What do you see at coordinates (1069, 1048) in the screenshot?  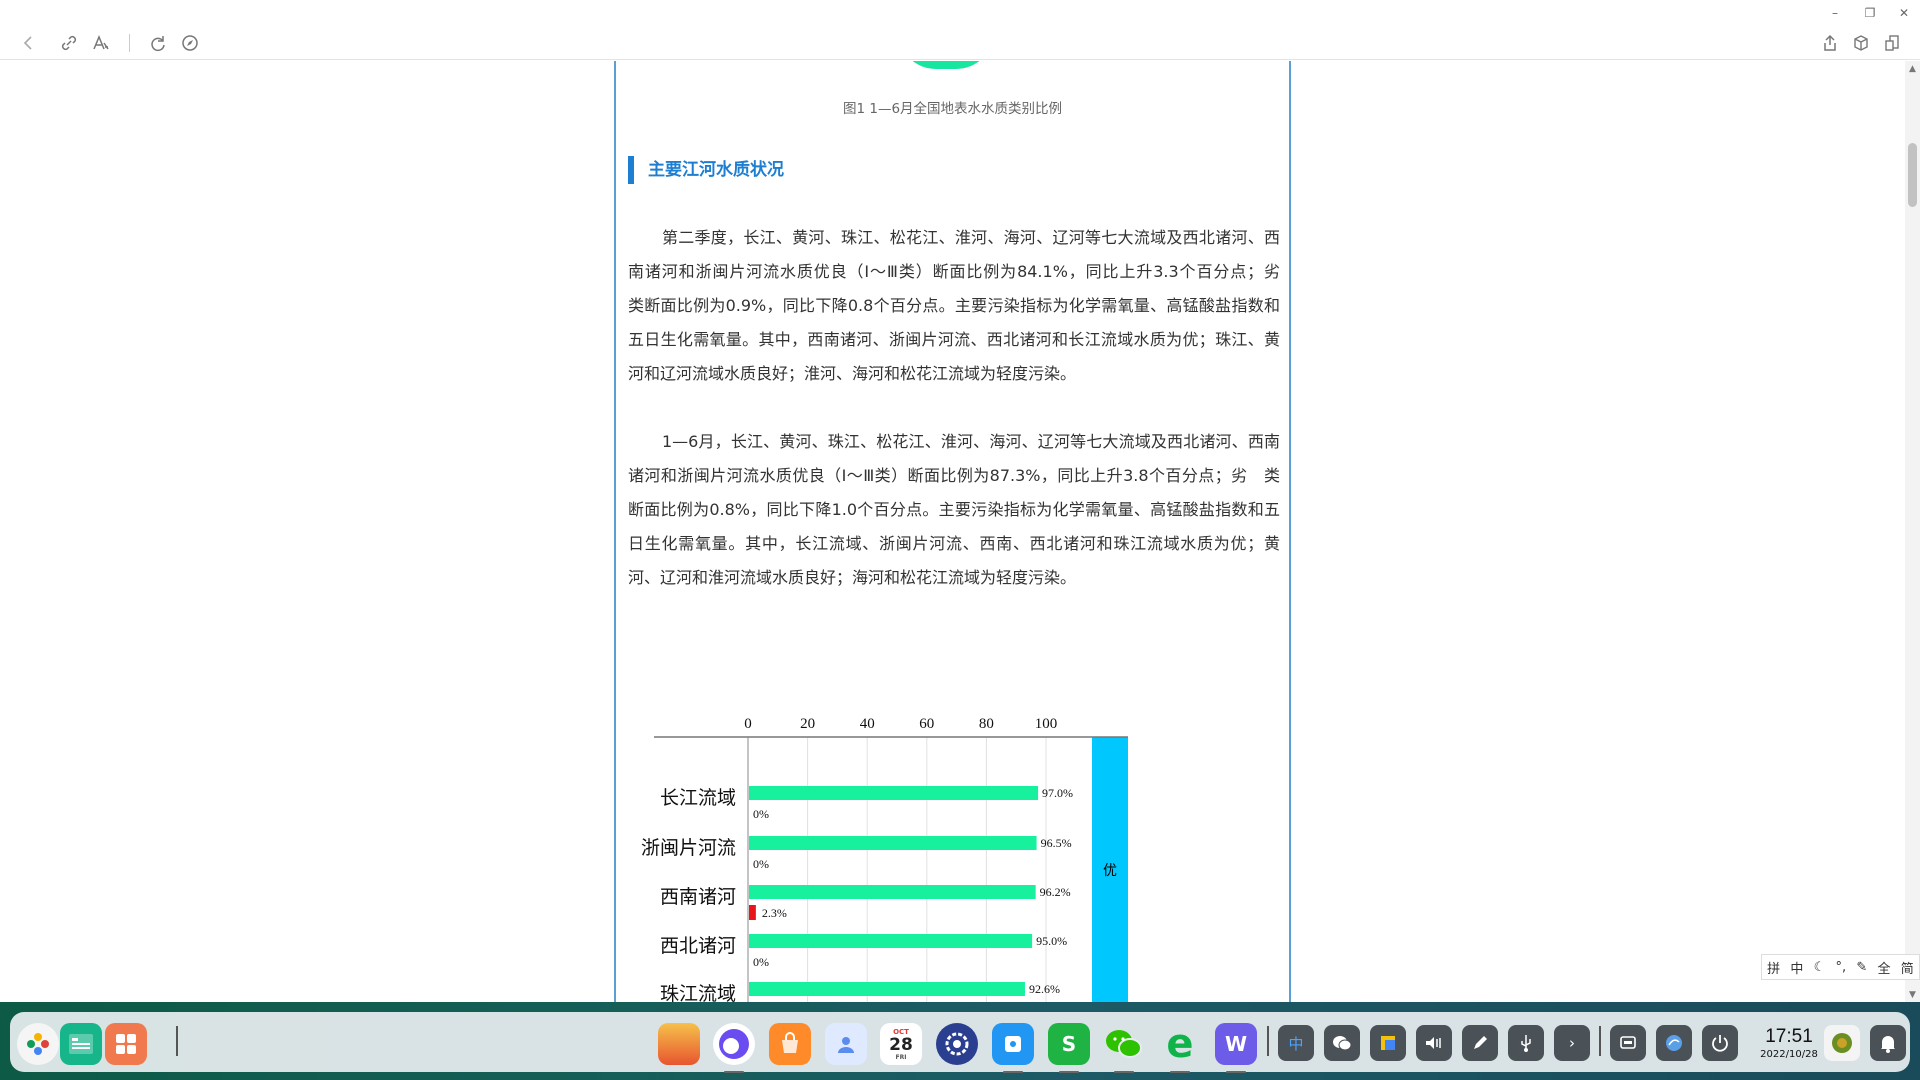 I see `wps-spreadsheet-icon: S` at bounding box center [1069, 1048].